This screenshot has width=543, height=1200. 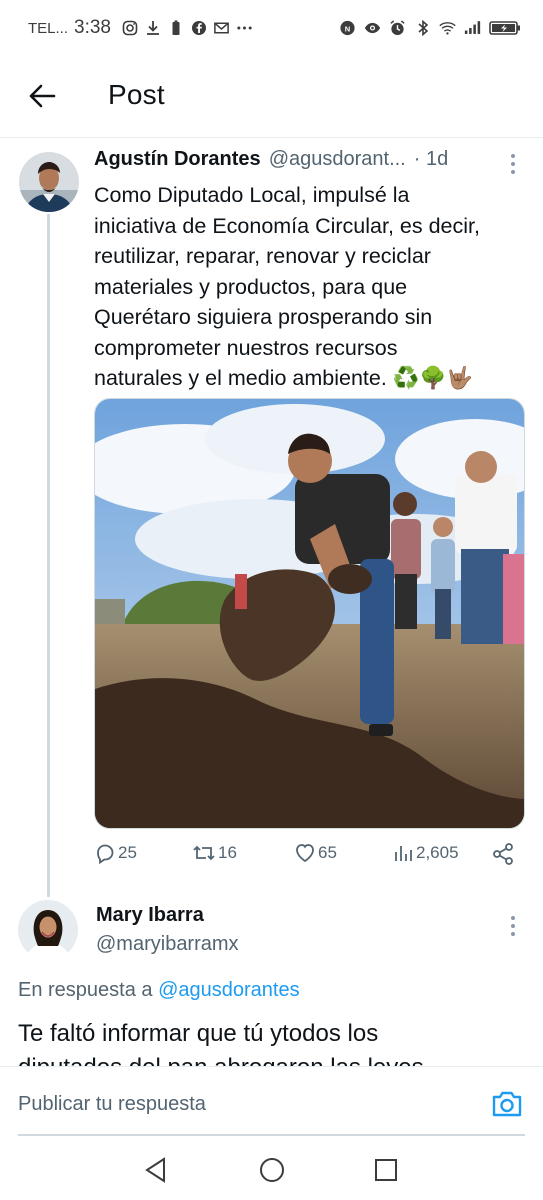 I want to click on alarm-icon, so click(x=397, y=28).